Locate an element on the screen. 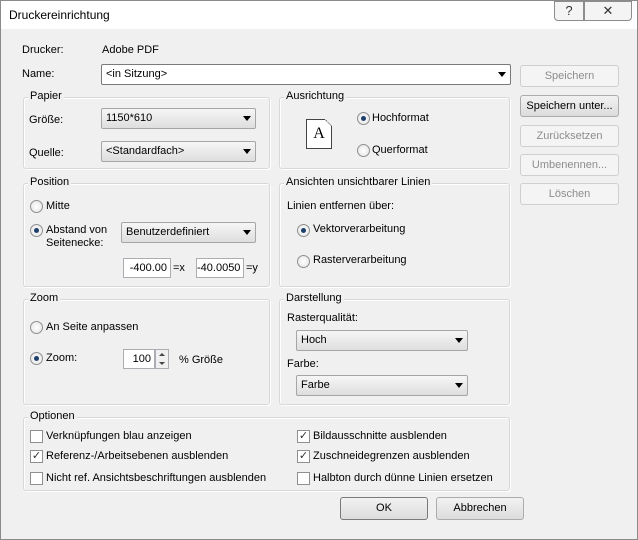 The image size is (638, 540). offset-radio is located at coordinates (36, 230).